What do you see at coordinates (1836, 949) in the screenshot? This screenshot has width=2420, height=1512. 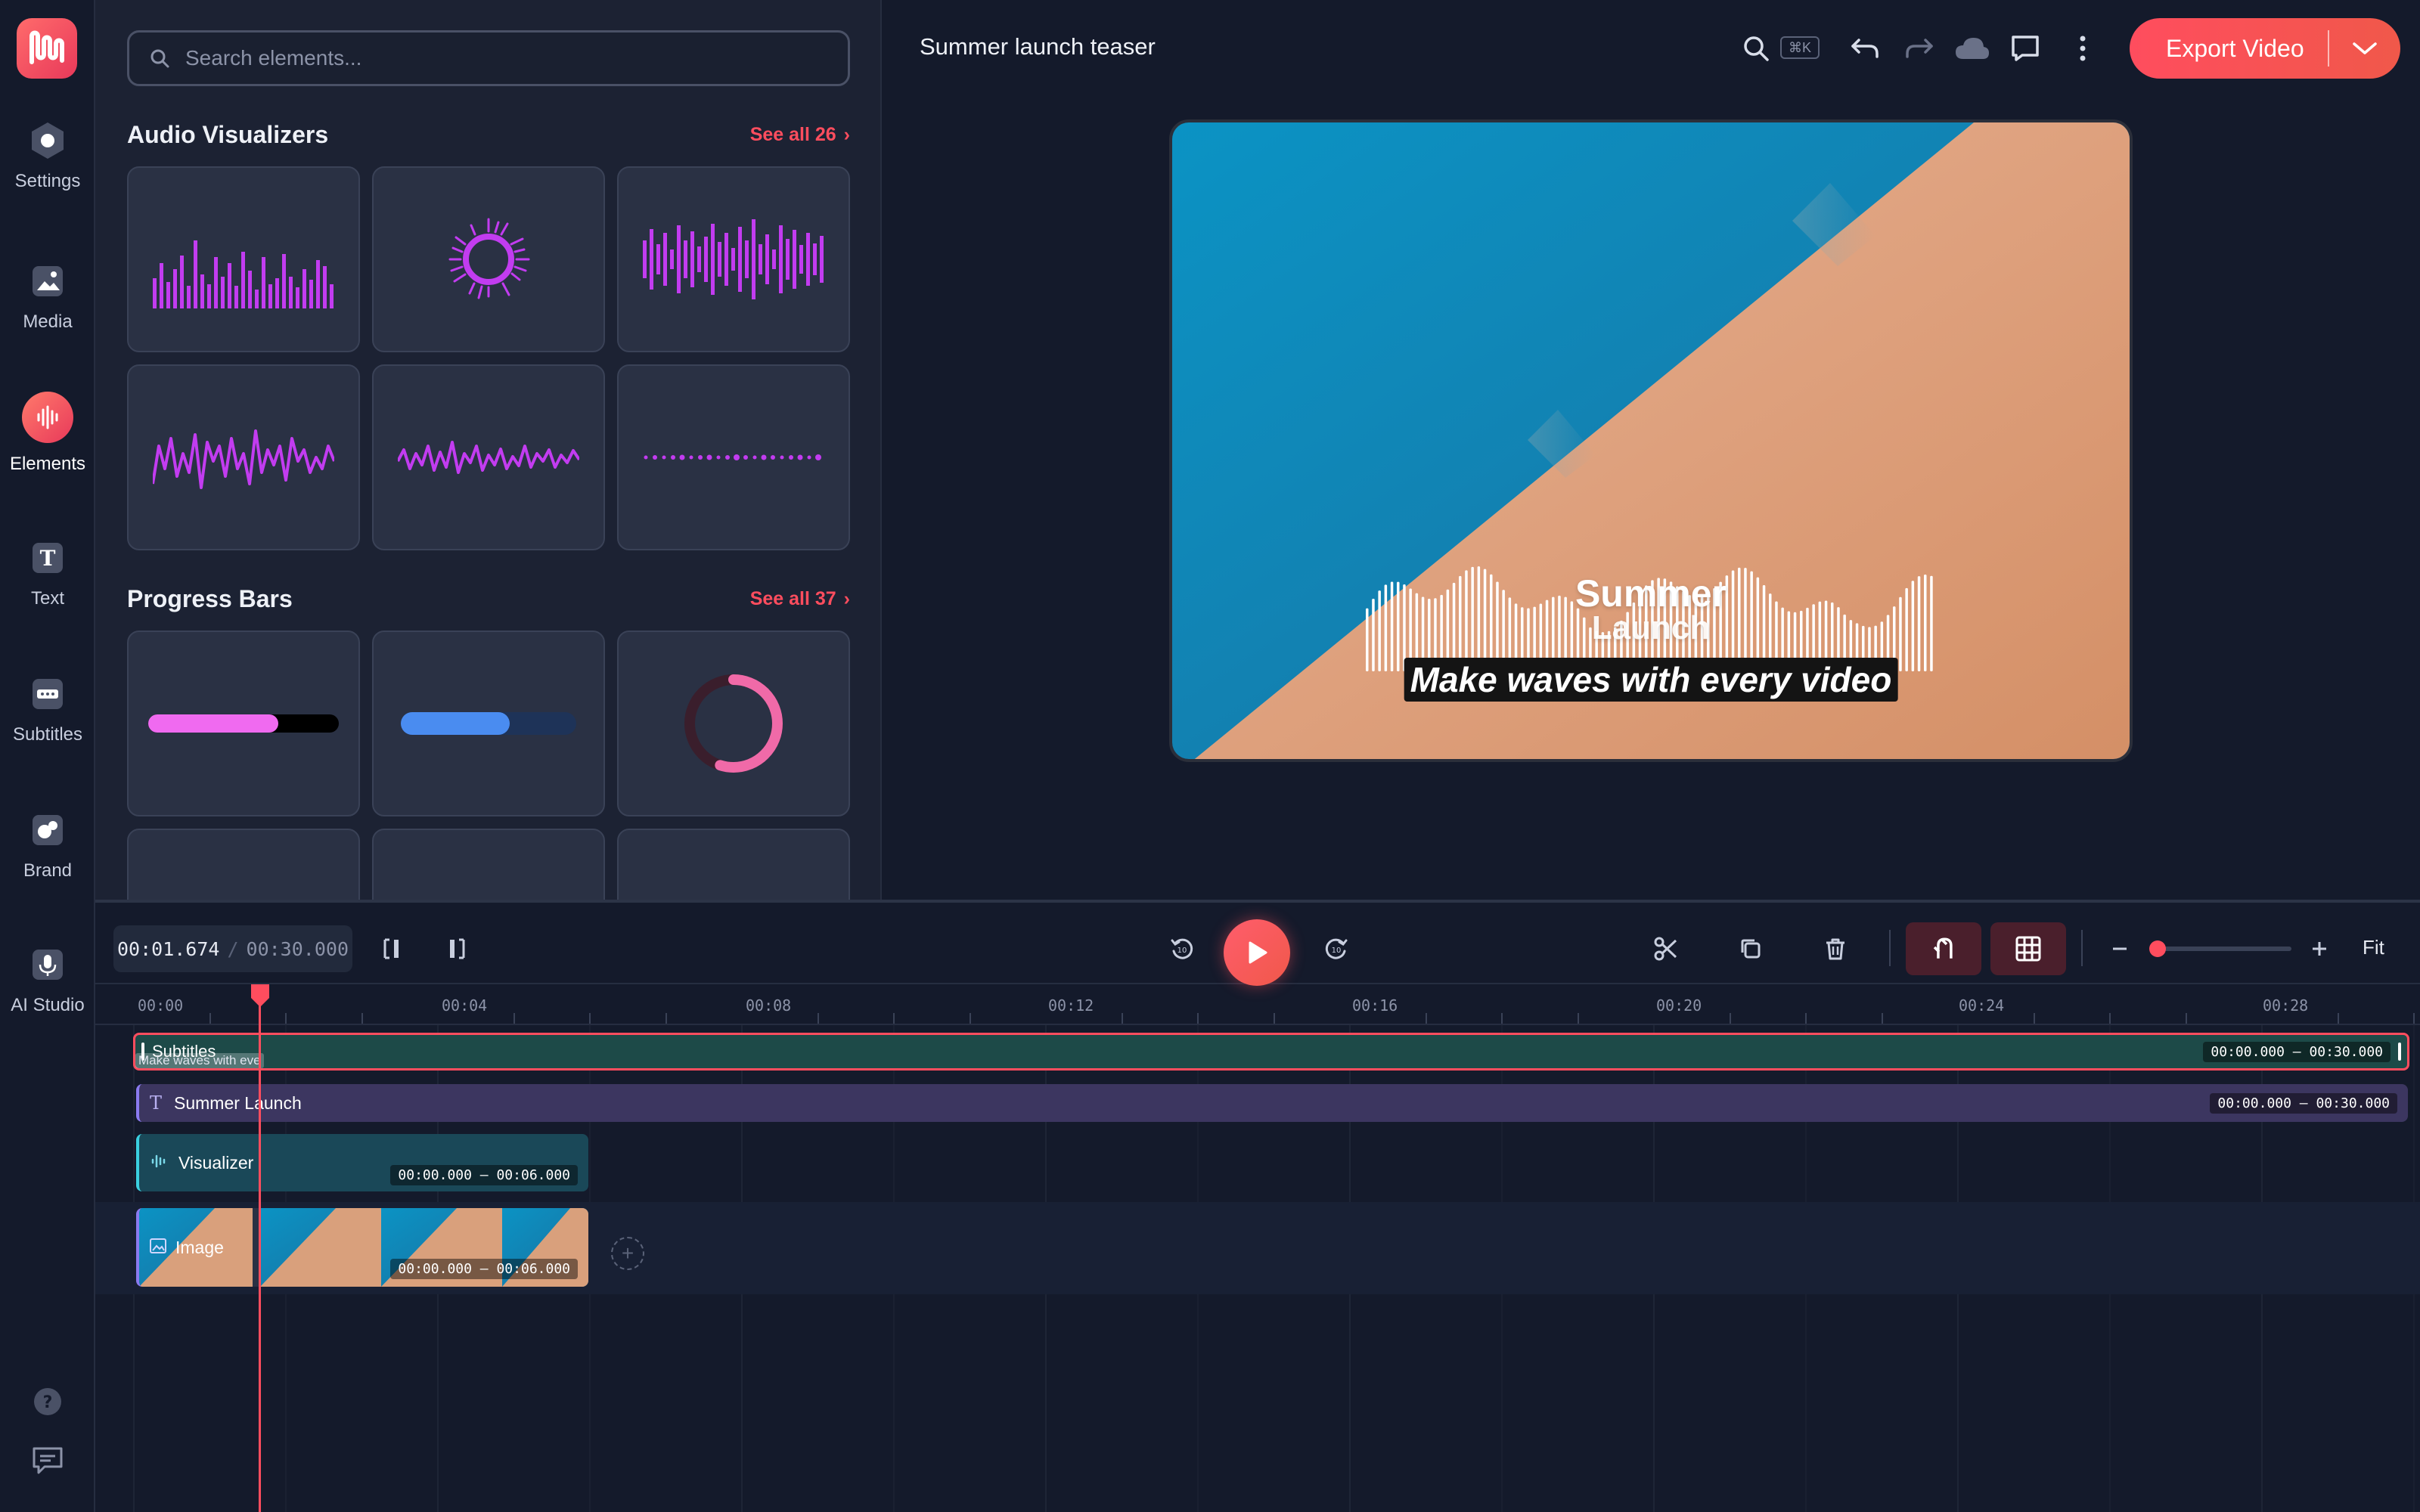 I see `trash-icon` at bounding box center [1836, 949].